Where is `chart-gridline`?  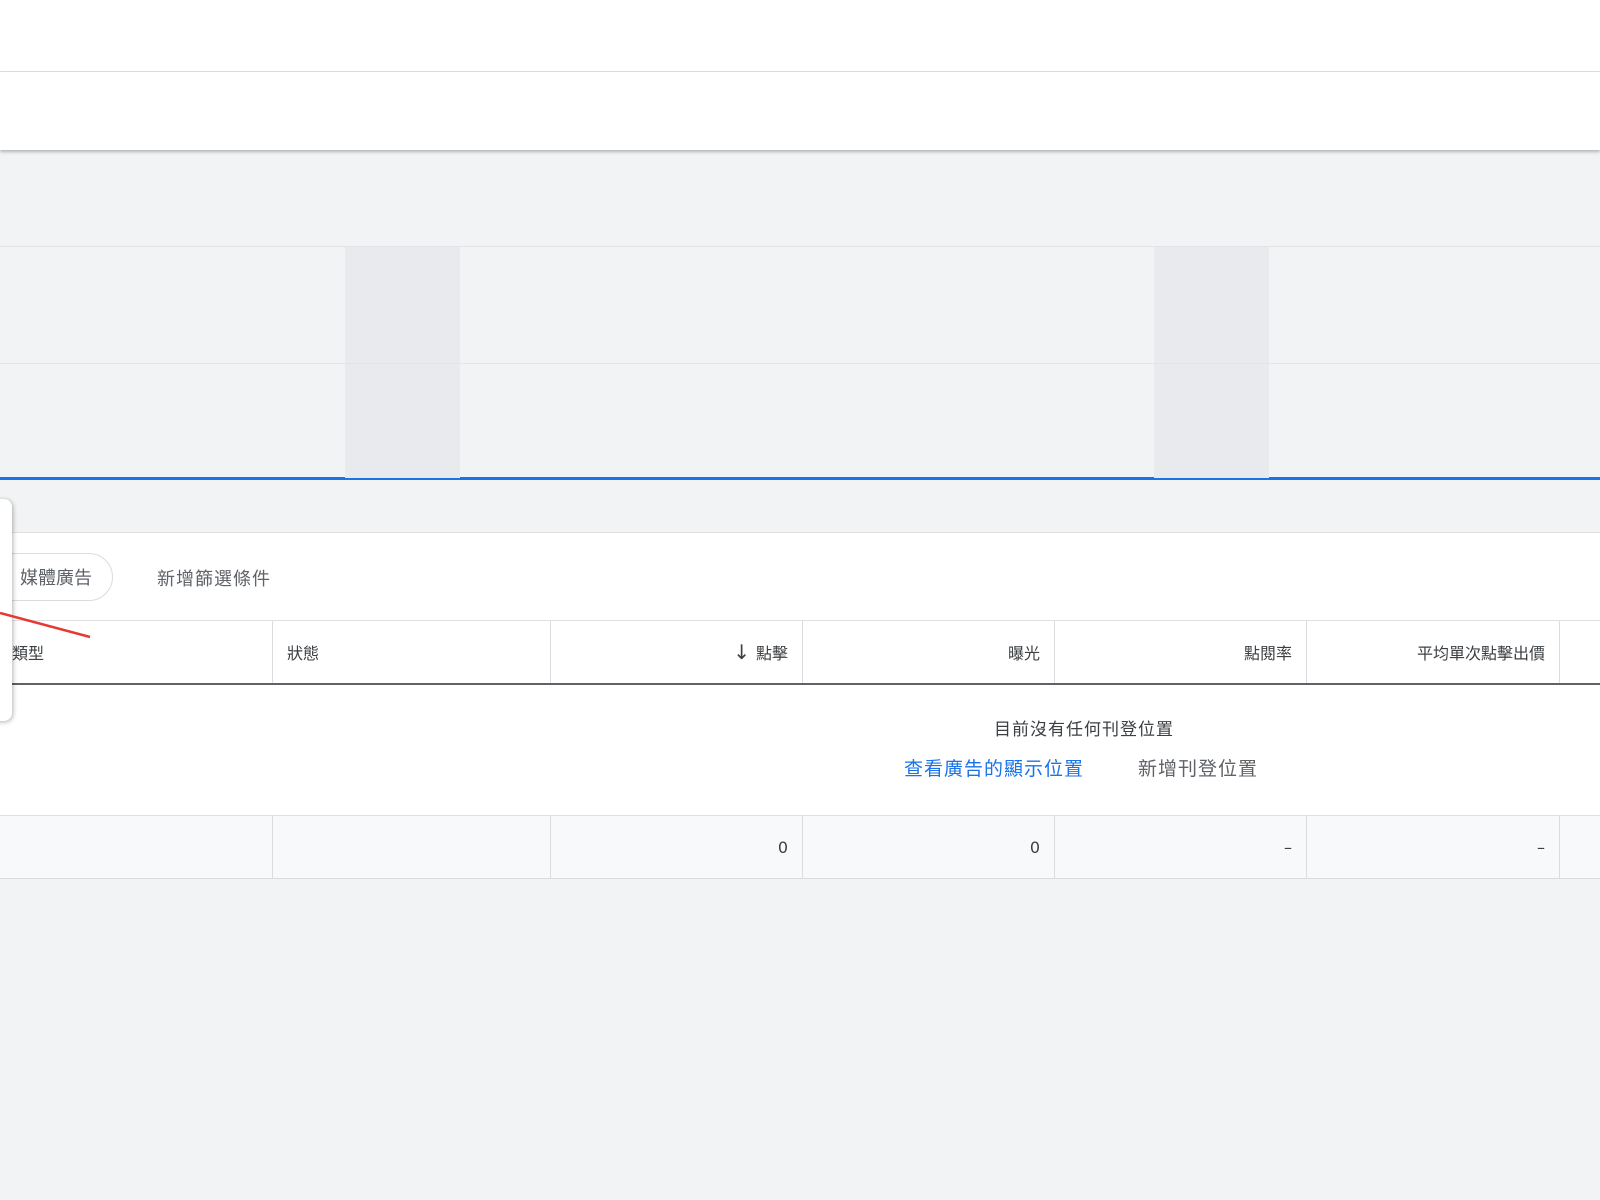
chart-gridline is located at coordinates (800, 363).